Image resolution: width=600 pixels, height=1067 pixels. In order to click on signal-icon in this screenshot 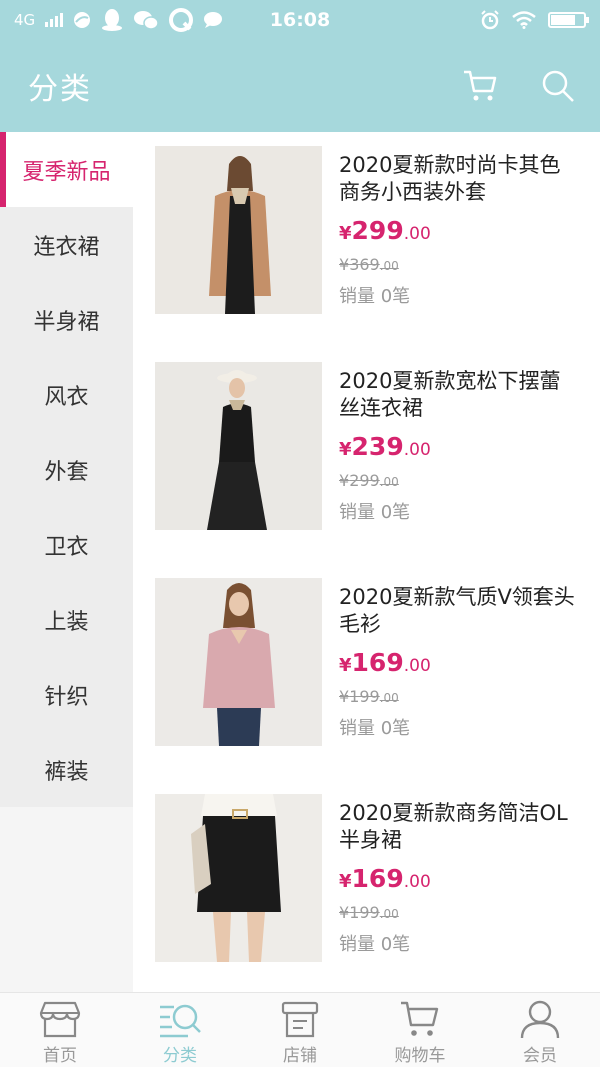, I will do `click(54, 20)`.